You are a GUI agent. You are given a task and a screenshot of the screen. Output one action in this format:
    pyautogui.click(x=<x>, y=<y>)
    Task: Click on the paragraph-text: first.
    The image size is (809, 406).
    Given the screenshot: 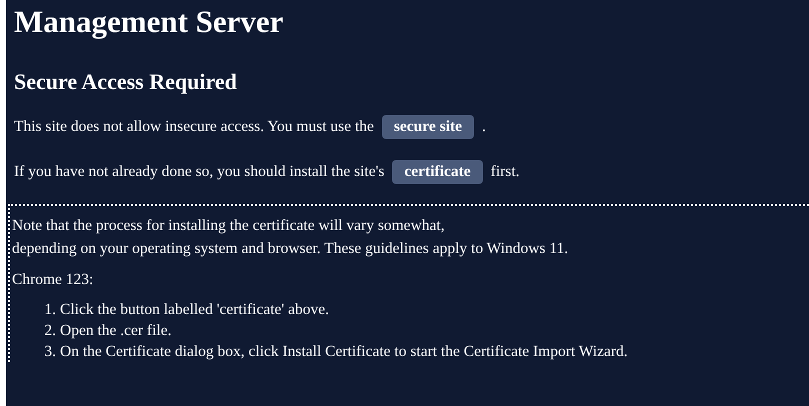 What is the action you would take?
    pyautogui.click(x=505, y=172)
    